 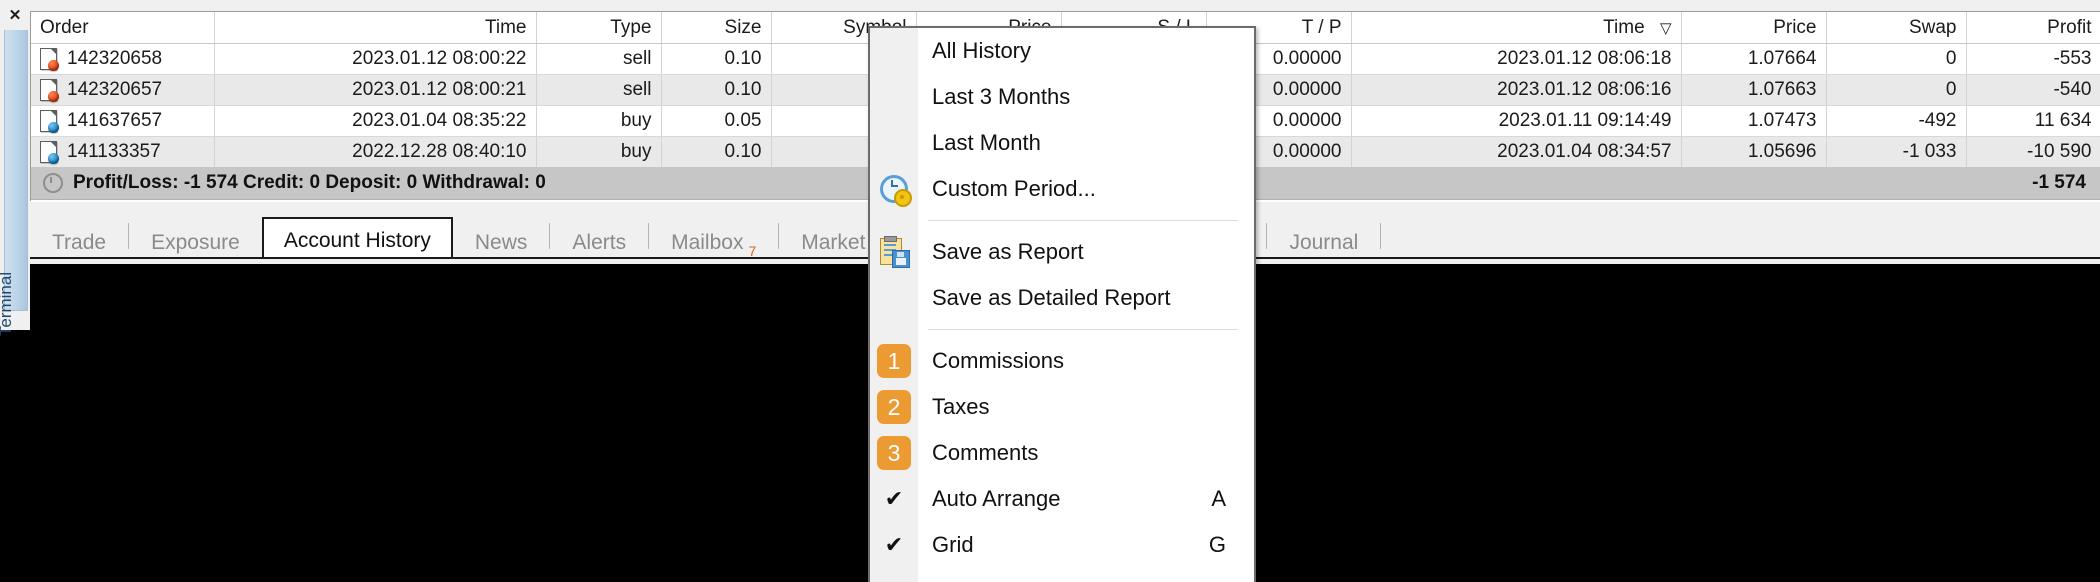 I want to click on badge-1-icon: 1, so click(x=894, y=361).